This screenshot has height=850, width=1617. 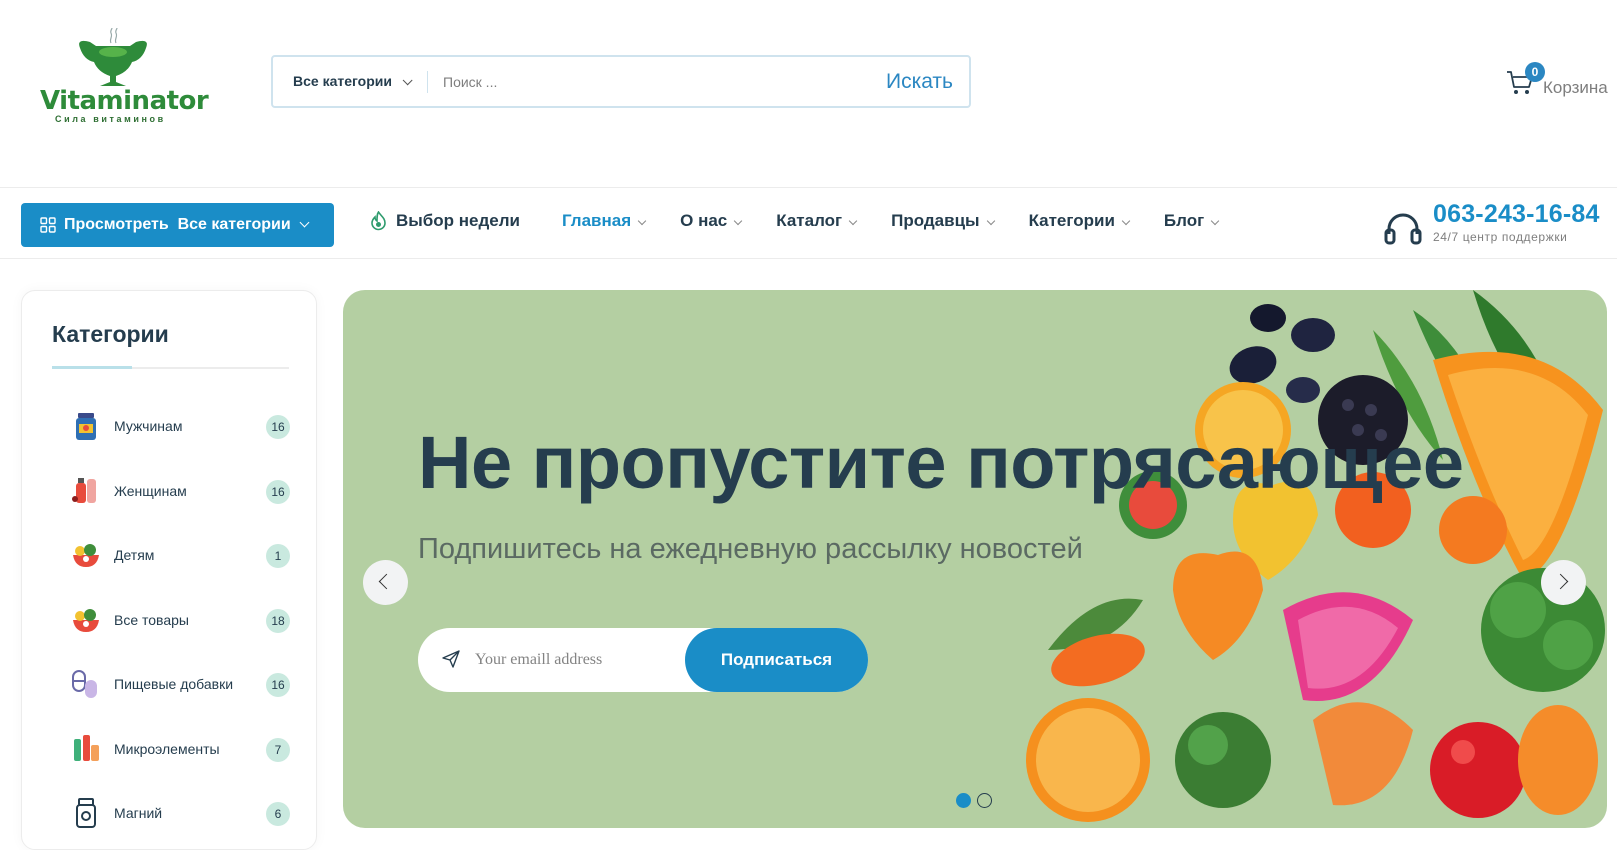 What do you see at coordinates (342, 81) in the screenshot?
I see `search-category-label: Все категории` at bounding box center [342, 81].